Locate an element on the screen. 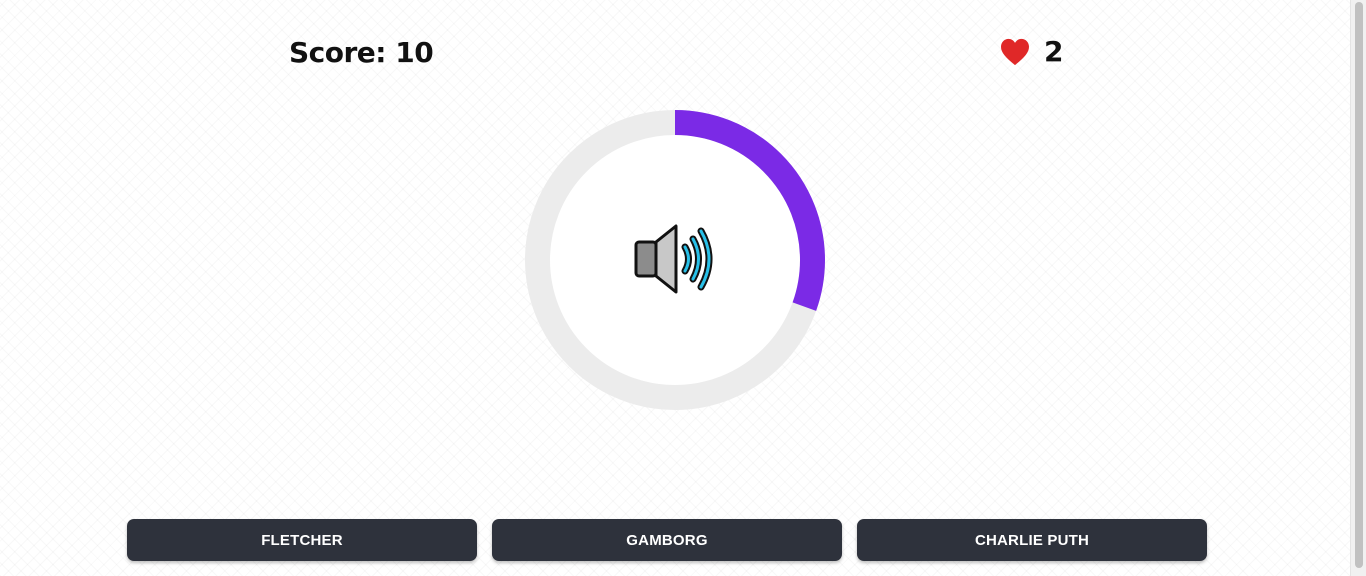  answer-options: FLETCHER GAMBORG CHARLIE PUTH is located at coordinates (667, 540).